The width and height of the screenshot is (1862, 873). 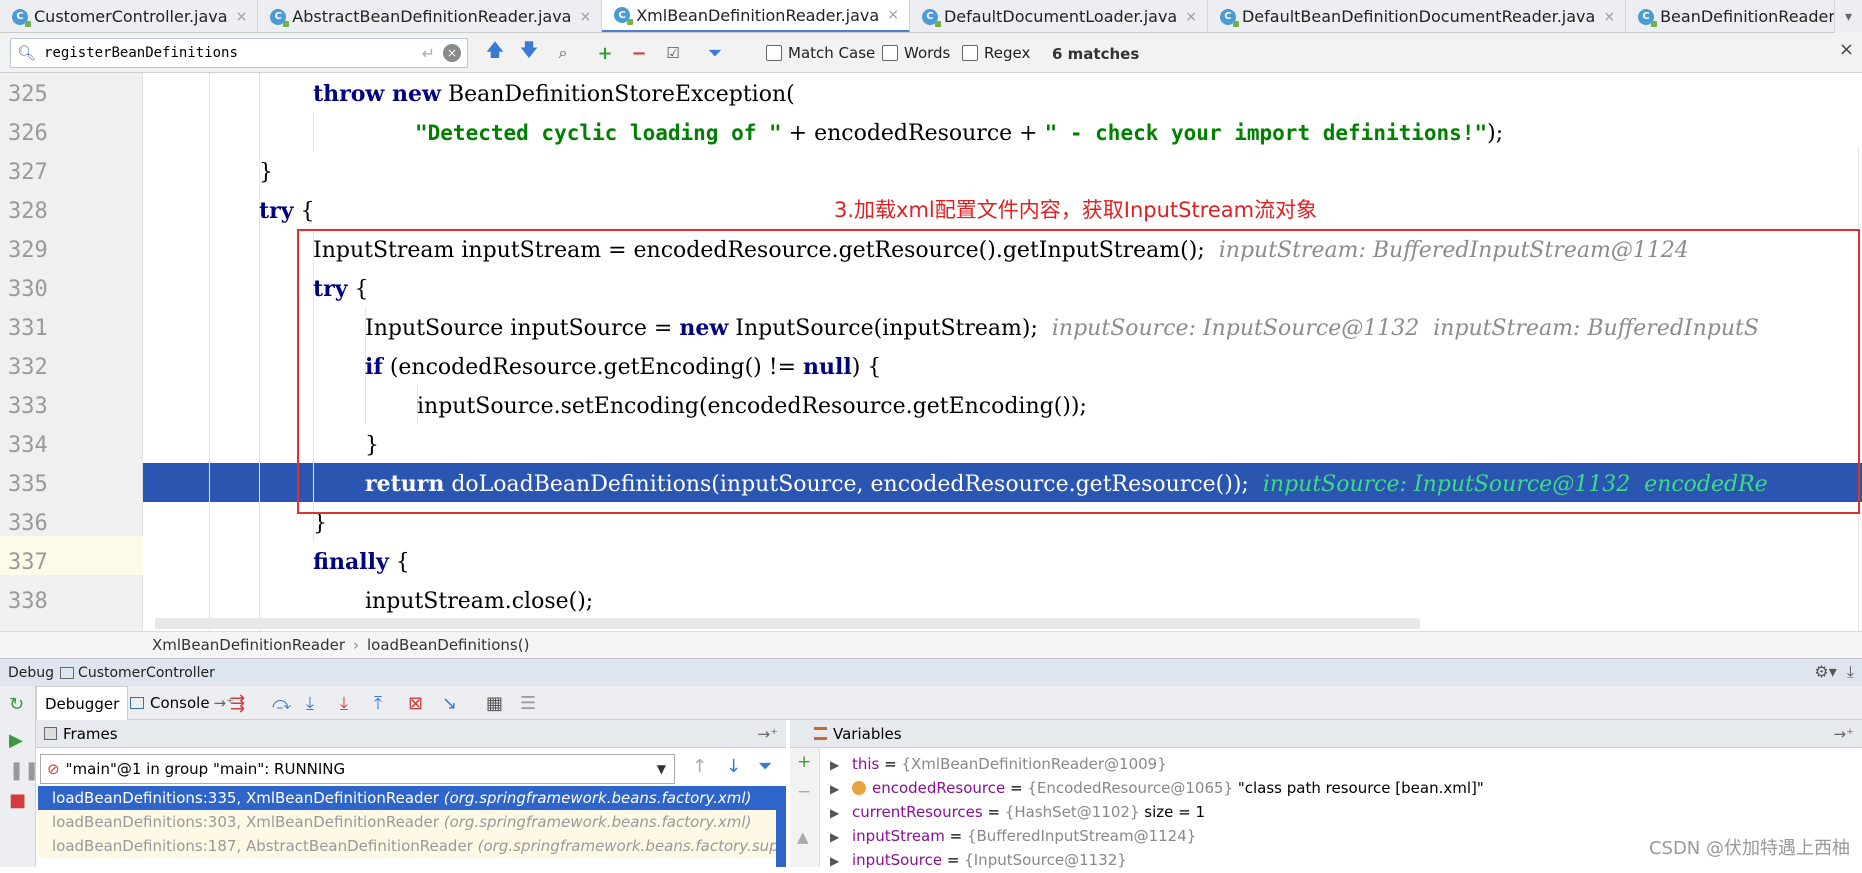 What do you see at coordinates (129, 16) in the screenshot?
I see `tab-customer-controller: C CustomerController.java ×` at bounding box center [129, 16].